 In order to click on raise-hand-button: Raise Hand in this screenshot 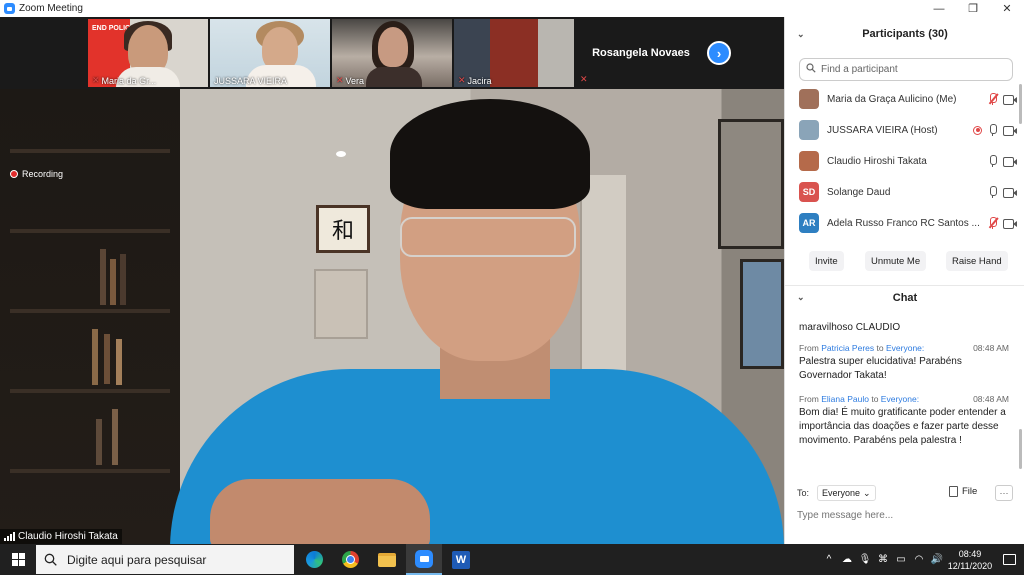, I will do `click(977, 261)`.